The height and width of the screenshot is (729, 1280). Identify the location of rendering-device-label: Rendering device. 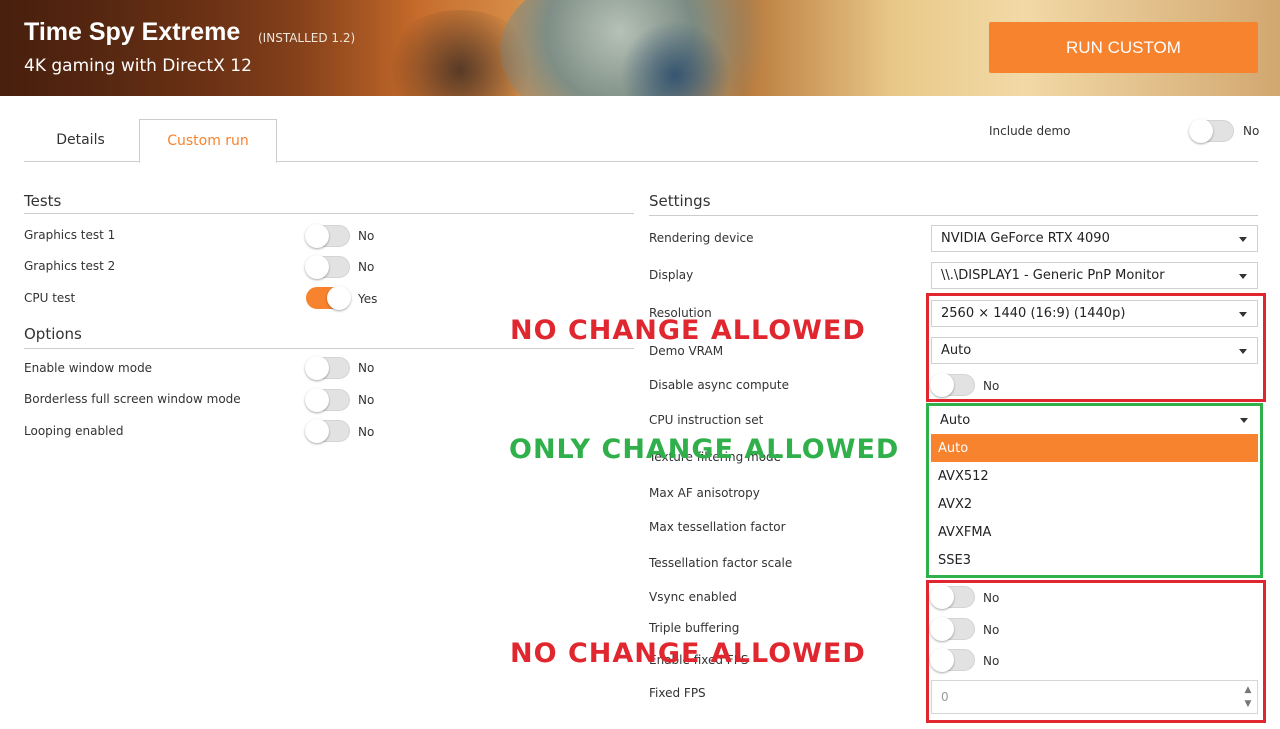
(701, 238).